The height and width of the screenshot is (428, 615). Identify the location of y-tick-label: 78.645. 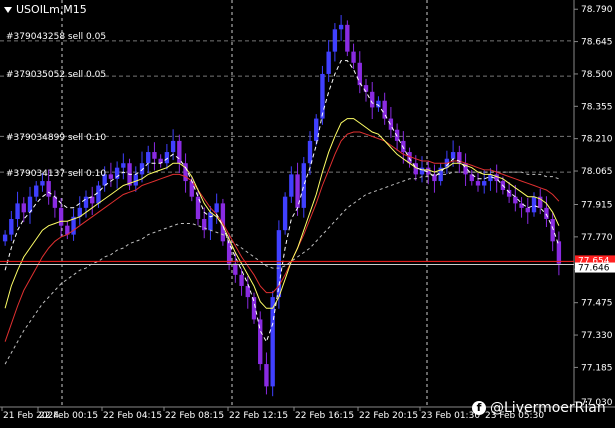
(597, 43).